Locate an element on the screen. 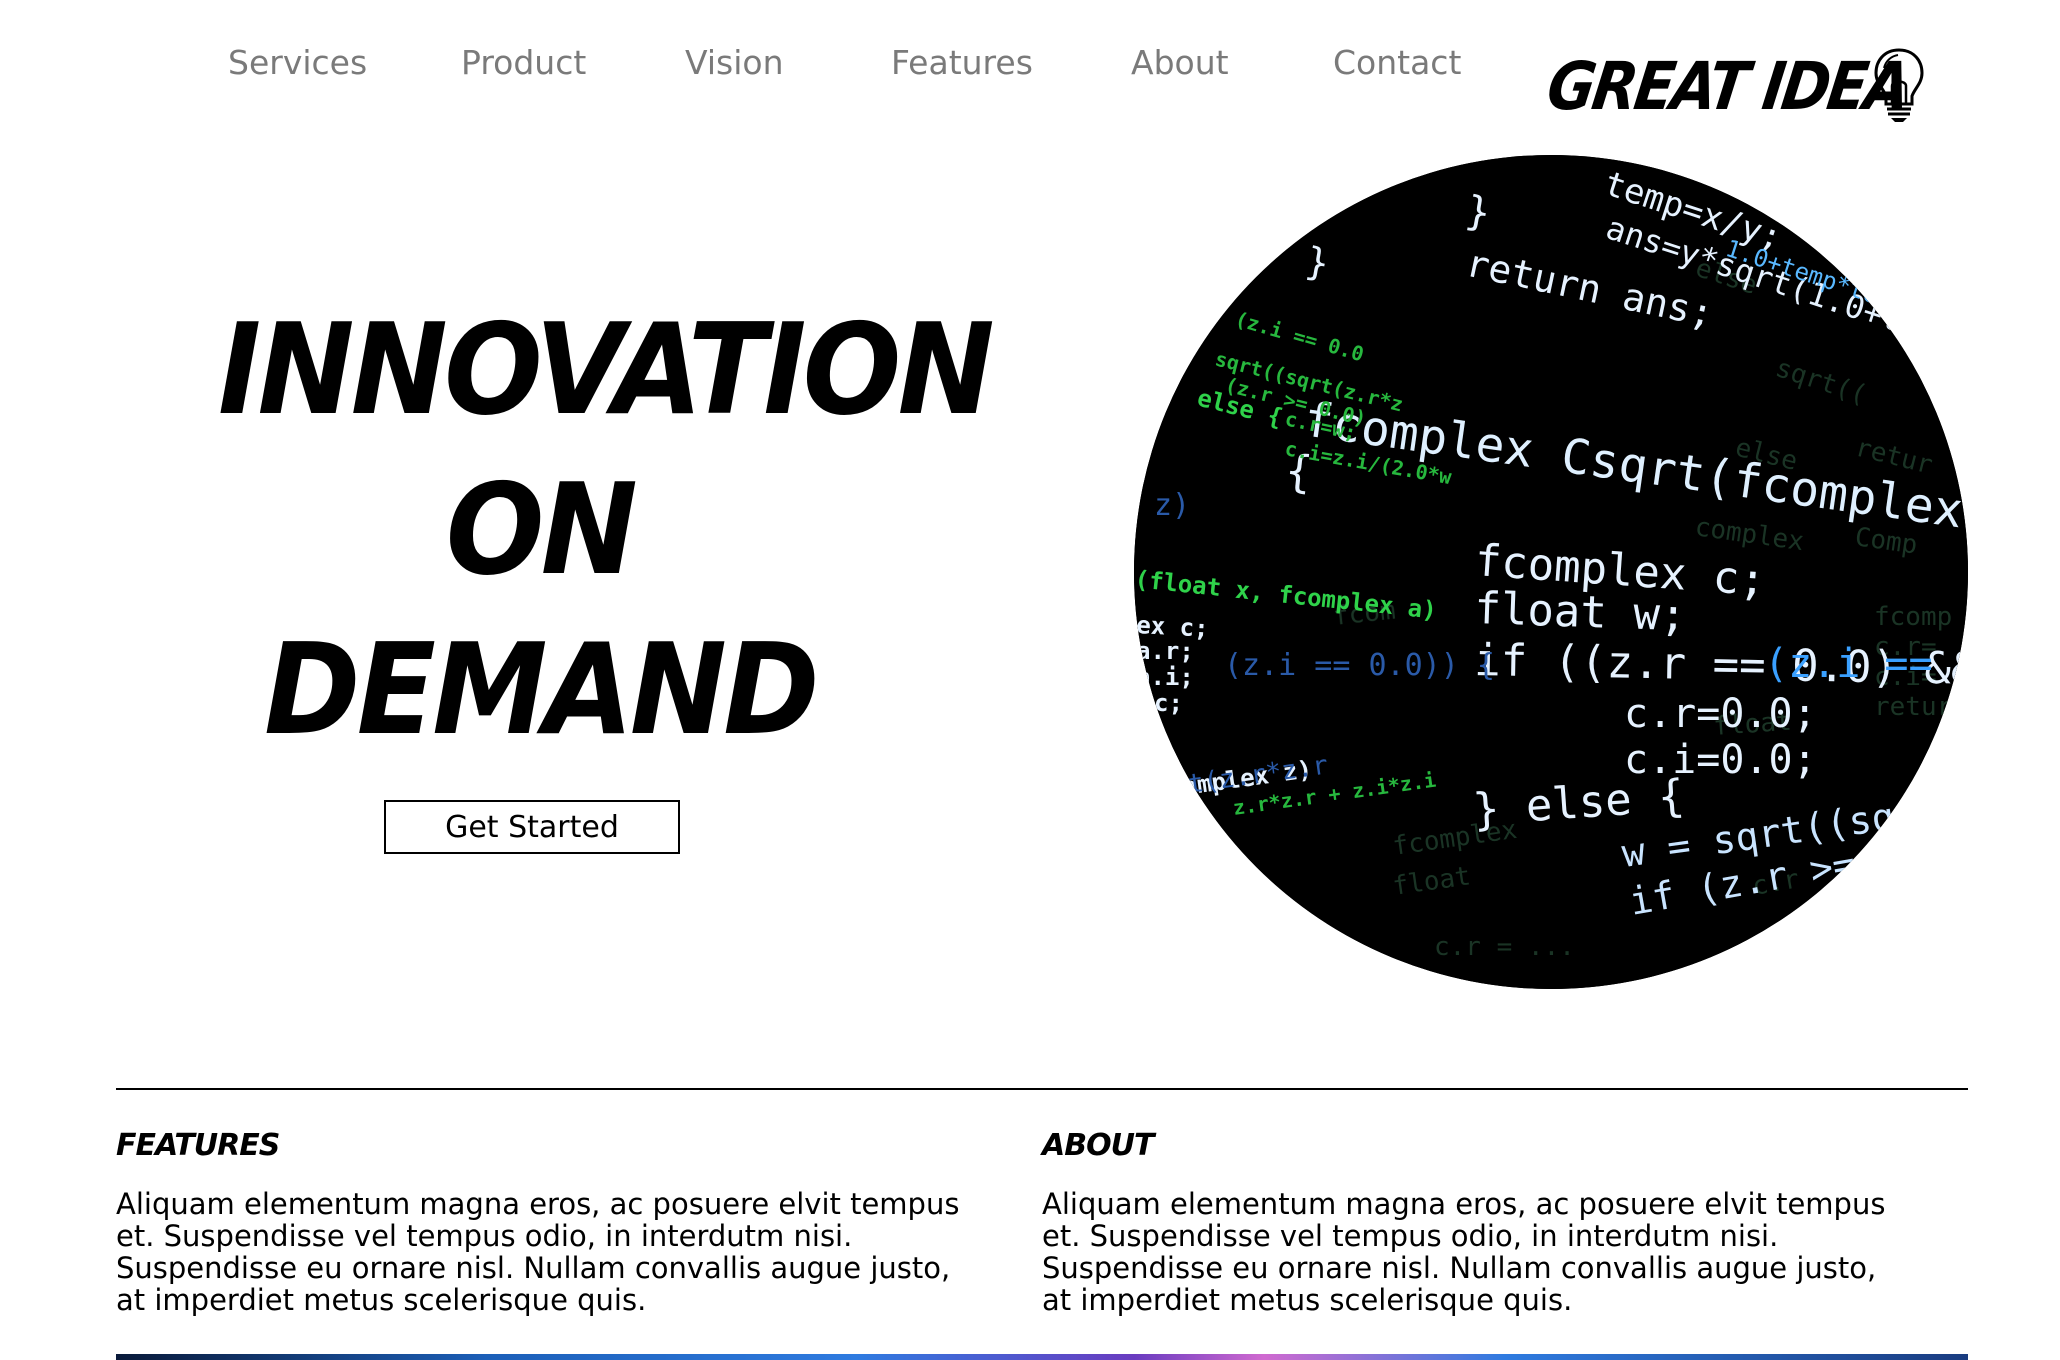 This screenshot has width=2060, height=1360. code-line: a.r; is located at coordinates (1165, 651).